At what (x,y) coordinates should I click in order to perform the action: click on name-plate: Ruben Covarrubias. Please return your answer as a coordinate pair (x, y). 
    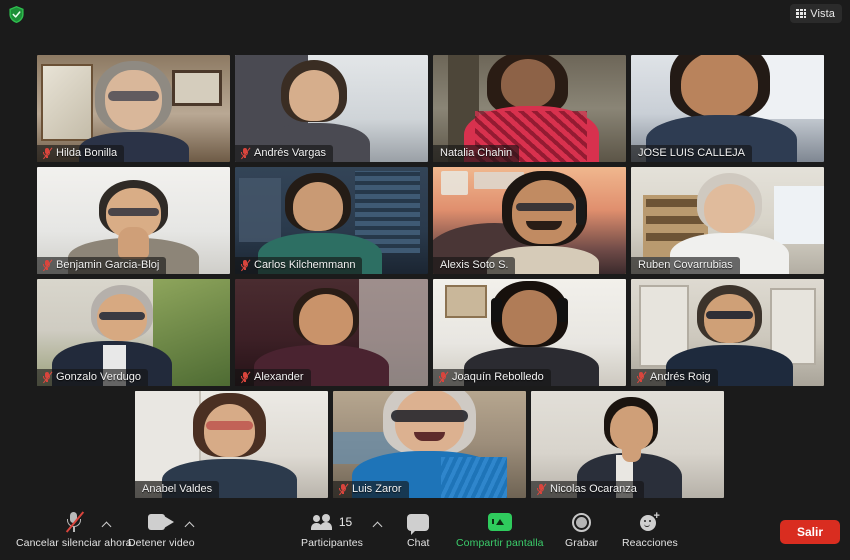
    Looking at the image, I should click on (685, 265).